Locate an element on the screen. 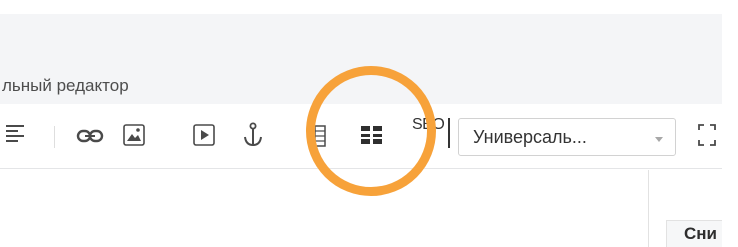  fullscreen-icon is located at coordinates (707, 135).